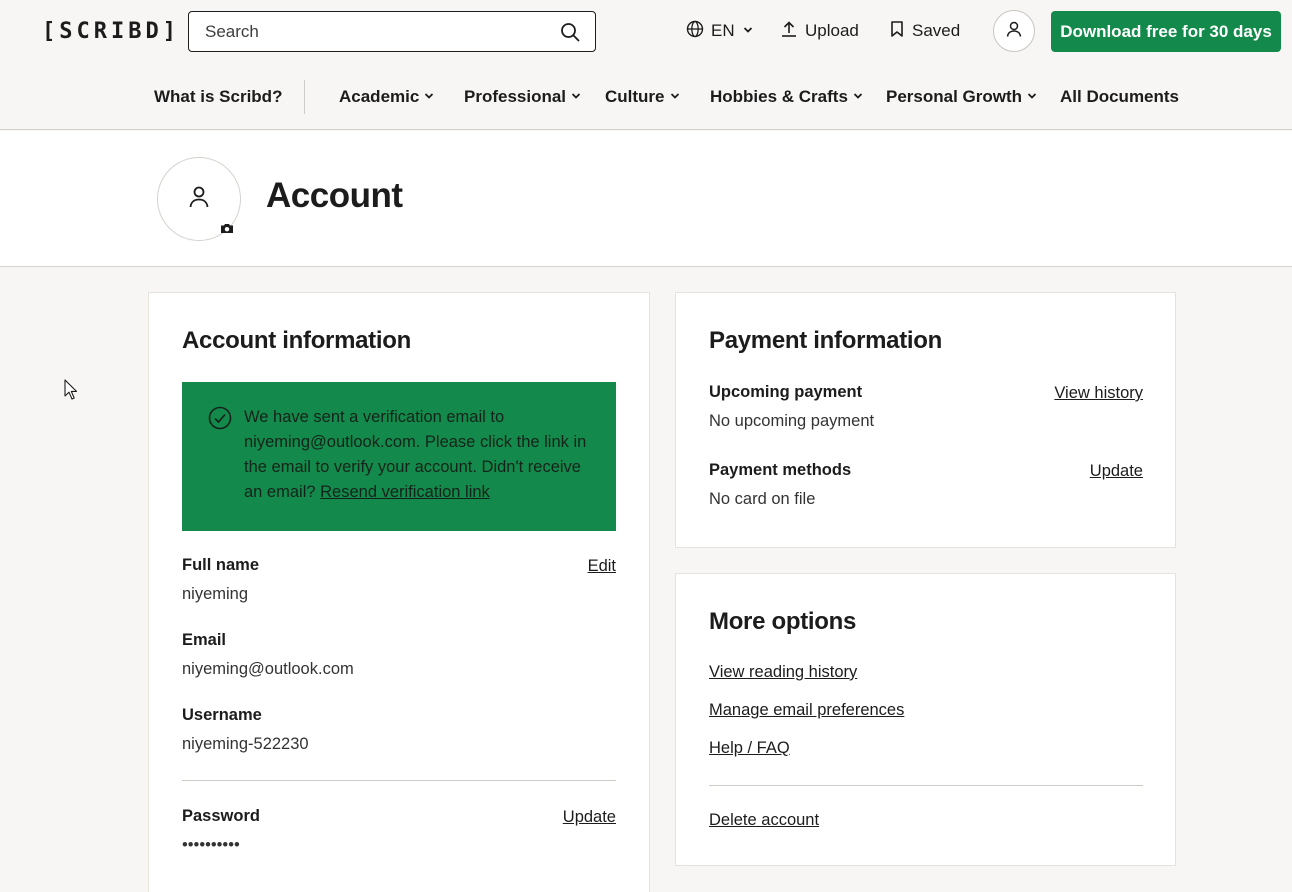 The image size is (1292, 892). I want to click on nav-item-label: All Documents, so click(1120, 96).